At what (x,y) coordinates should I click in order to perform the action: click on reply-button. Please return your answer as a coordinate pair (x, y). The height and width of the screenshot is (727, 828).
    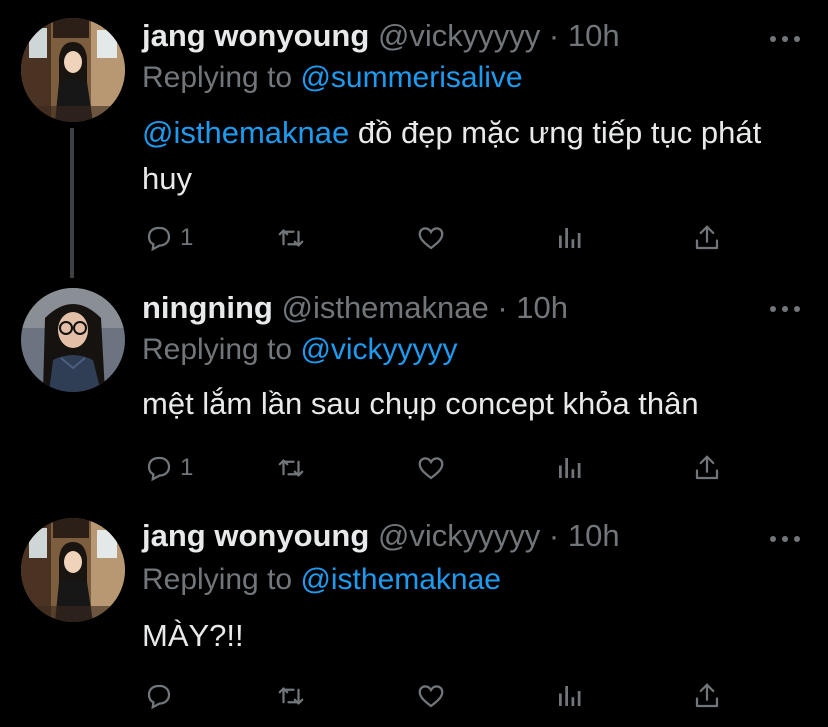
    Looking at the image, I should click on (162, 696).